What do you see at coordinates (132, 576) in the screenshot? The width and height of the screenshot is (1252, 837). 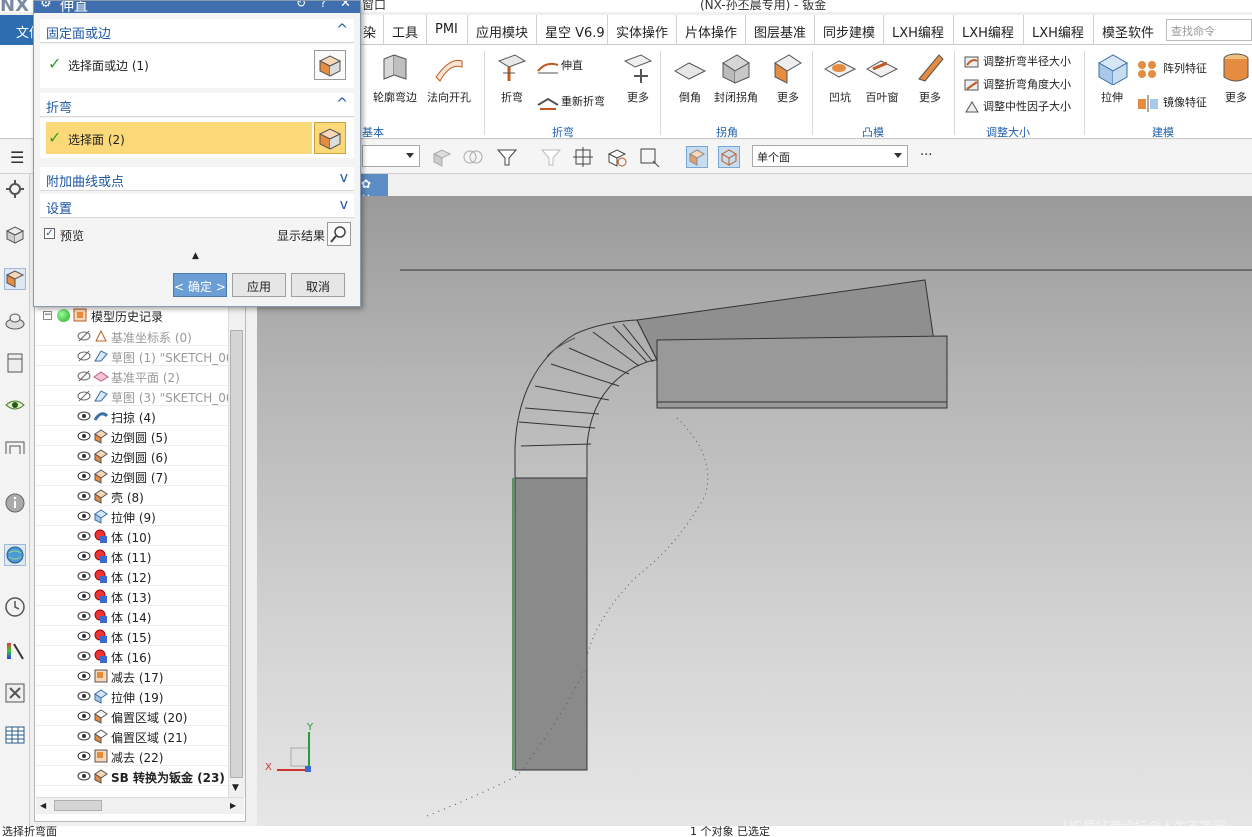 I see `tree-row: 体 (12)` at bounding box center [132, 576].